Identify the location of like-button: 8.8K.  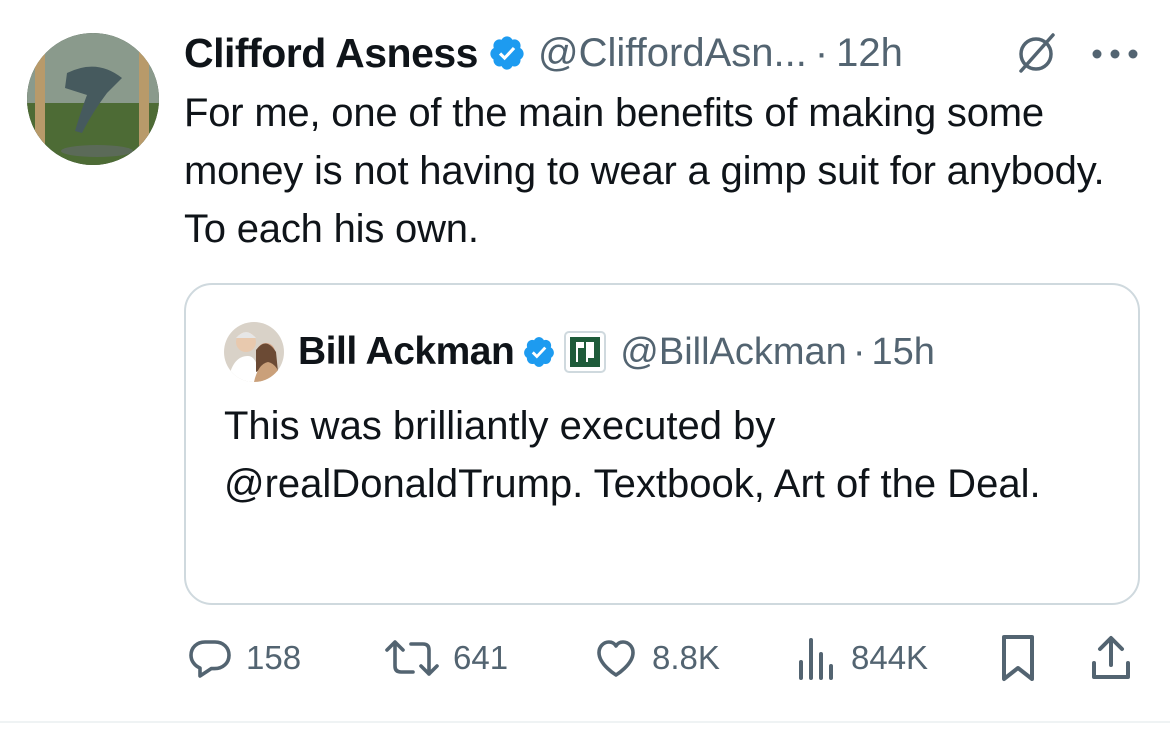
(656, 658).